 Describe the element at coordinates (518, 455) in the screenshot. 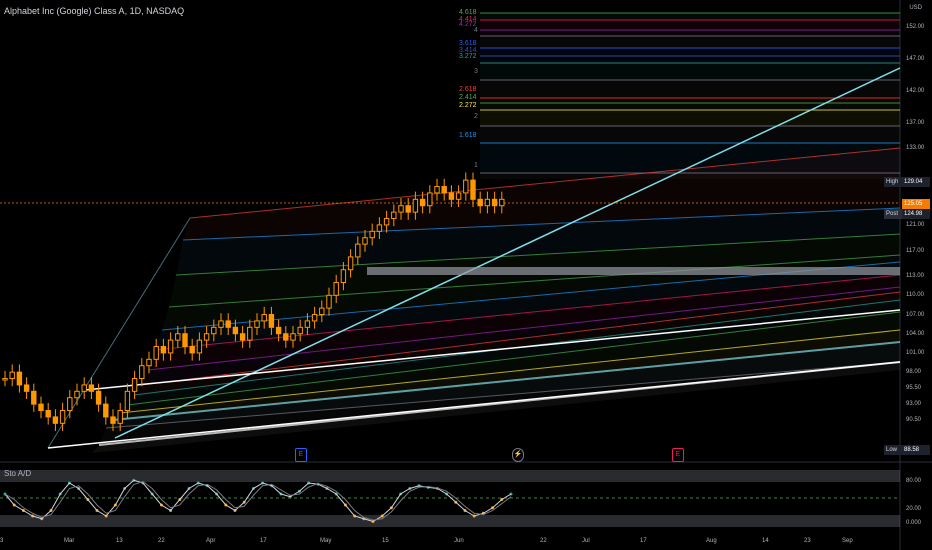

I see `dividend-event-icon: ⚡` at that location.